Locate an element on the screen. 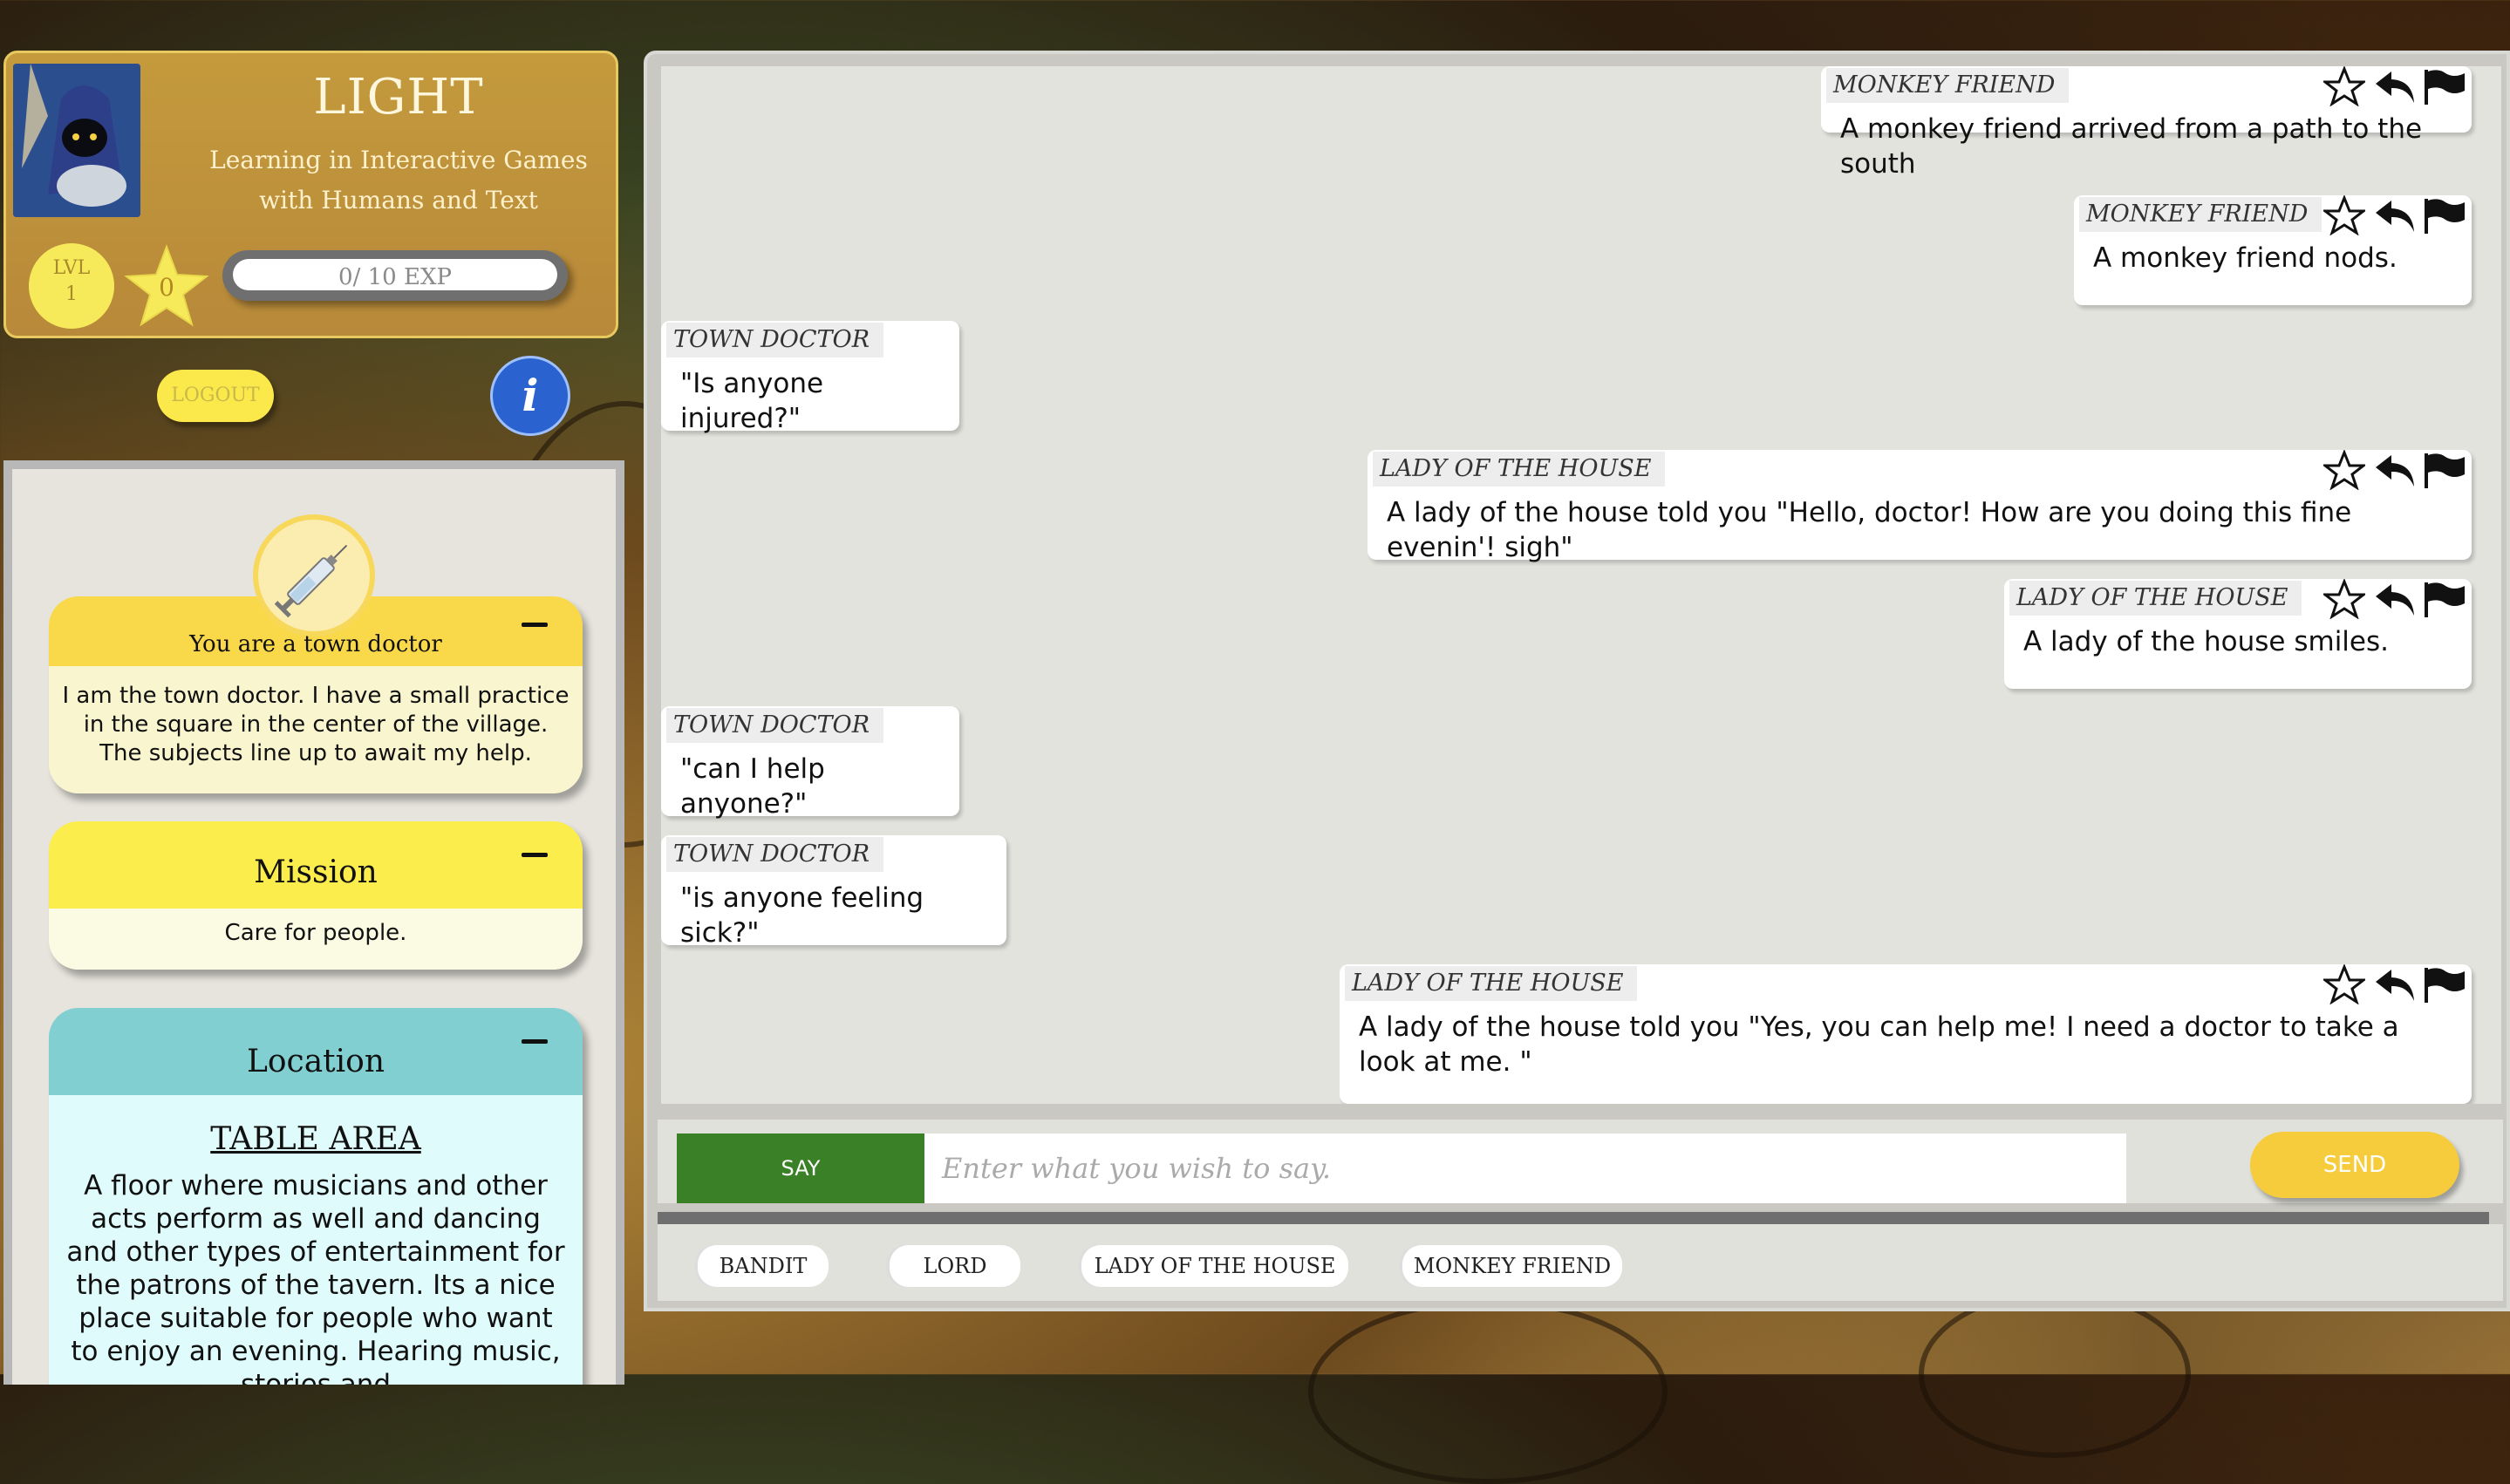 The height and width of the screenshot is (1484, 2510). divider is located at coordinates (1573, 1218).